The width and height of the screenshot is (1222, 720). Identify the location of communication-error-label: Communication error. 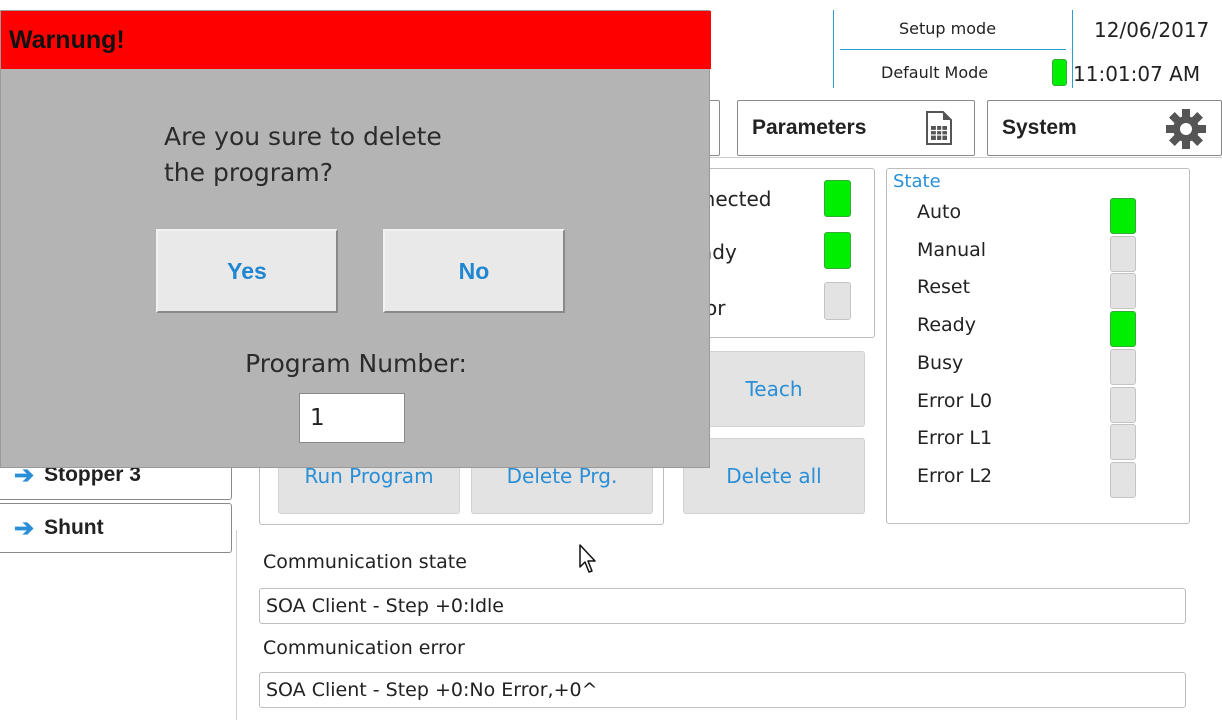
(364, 648).